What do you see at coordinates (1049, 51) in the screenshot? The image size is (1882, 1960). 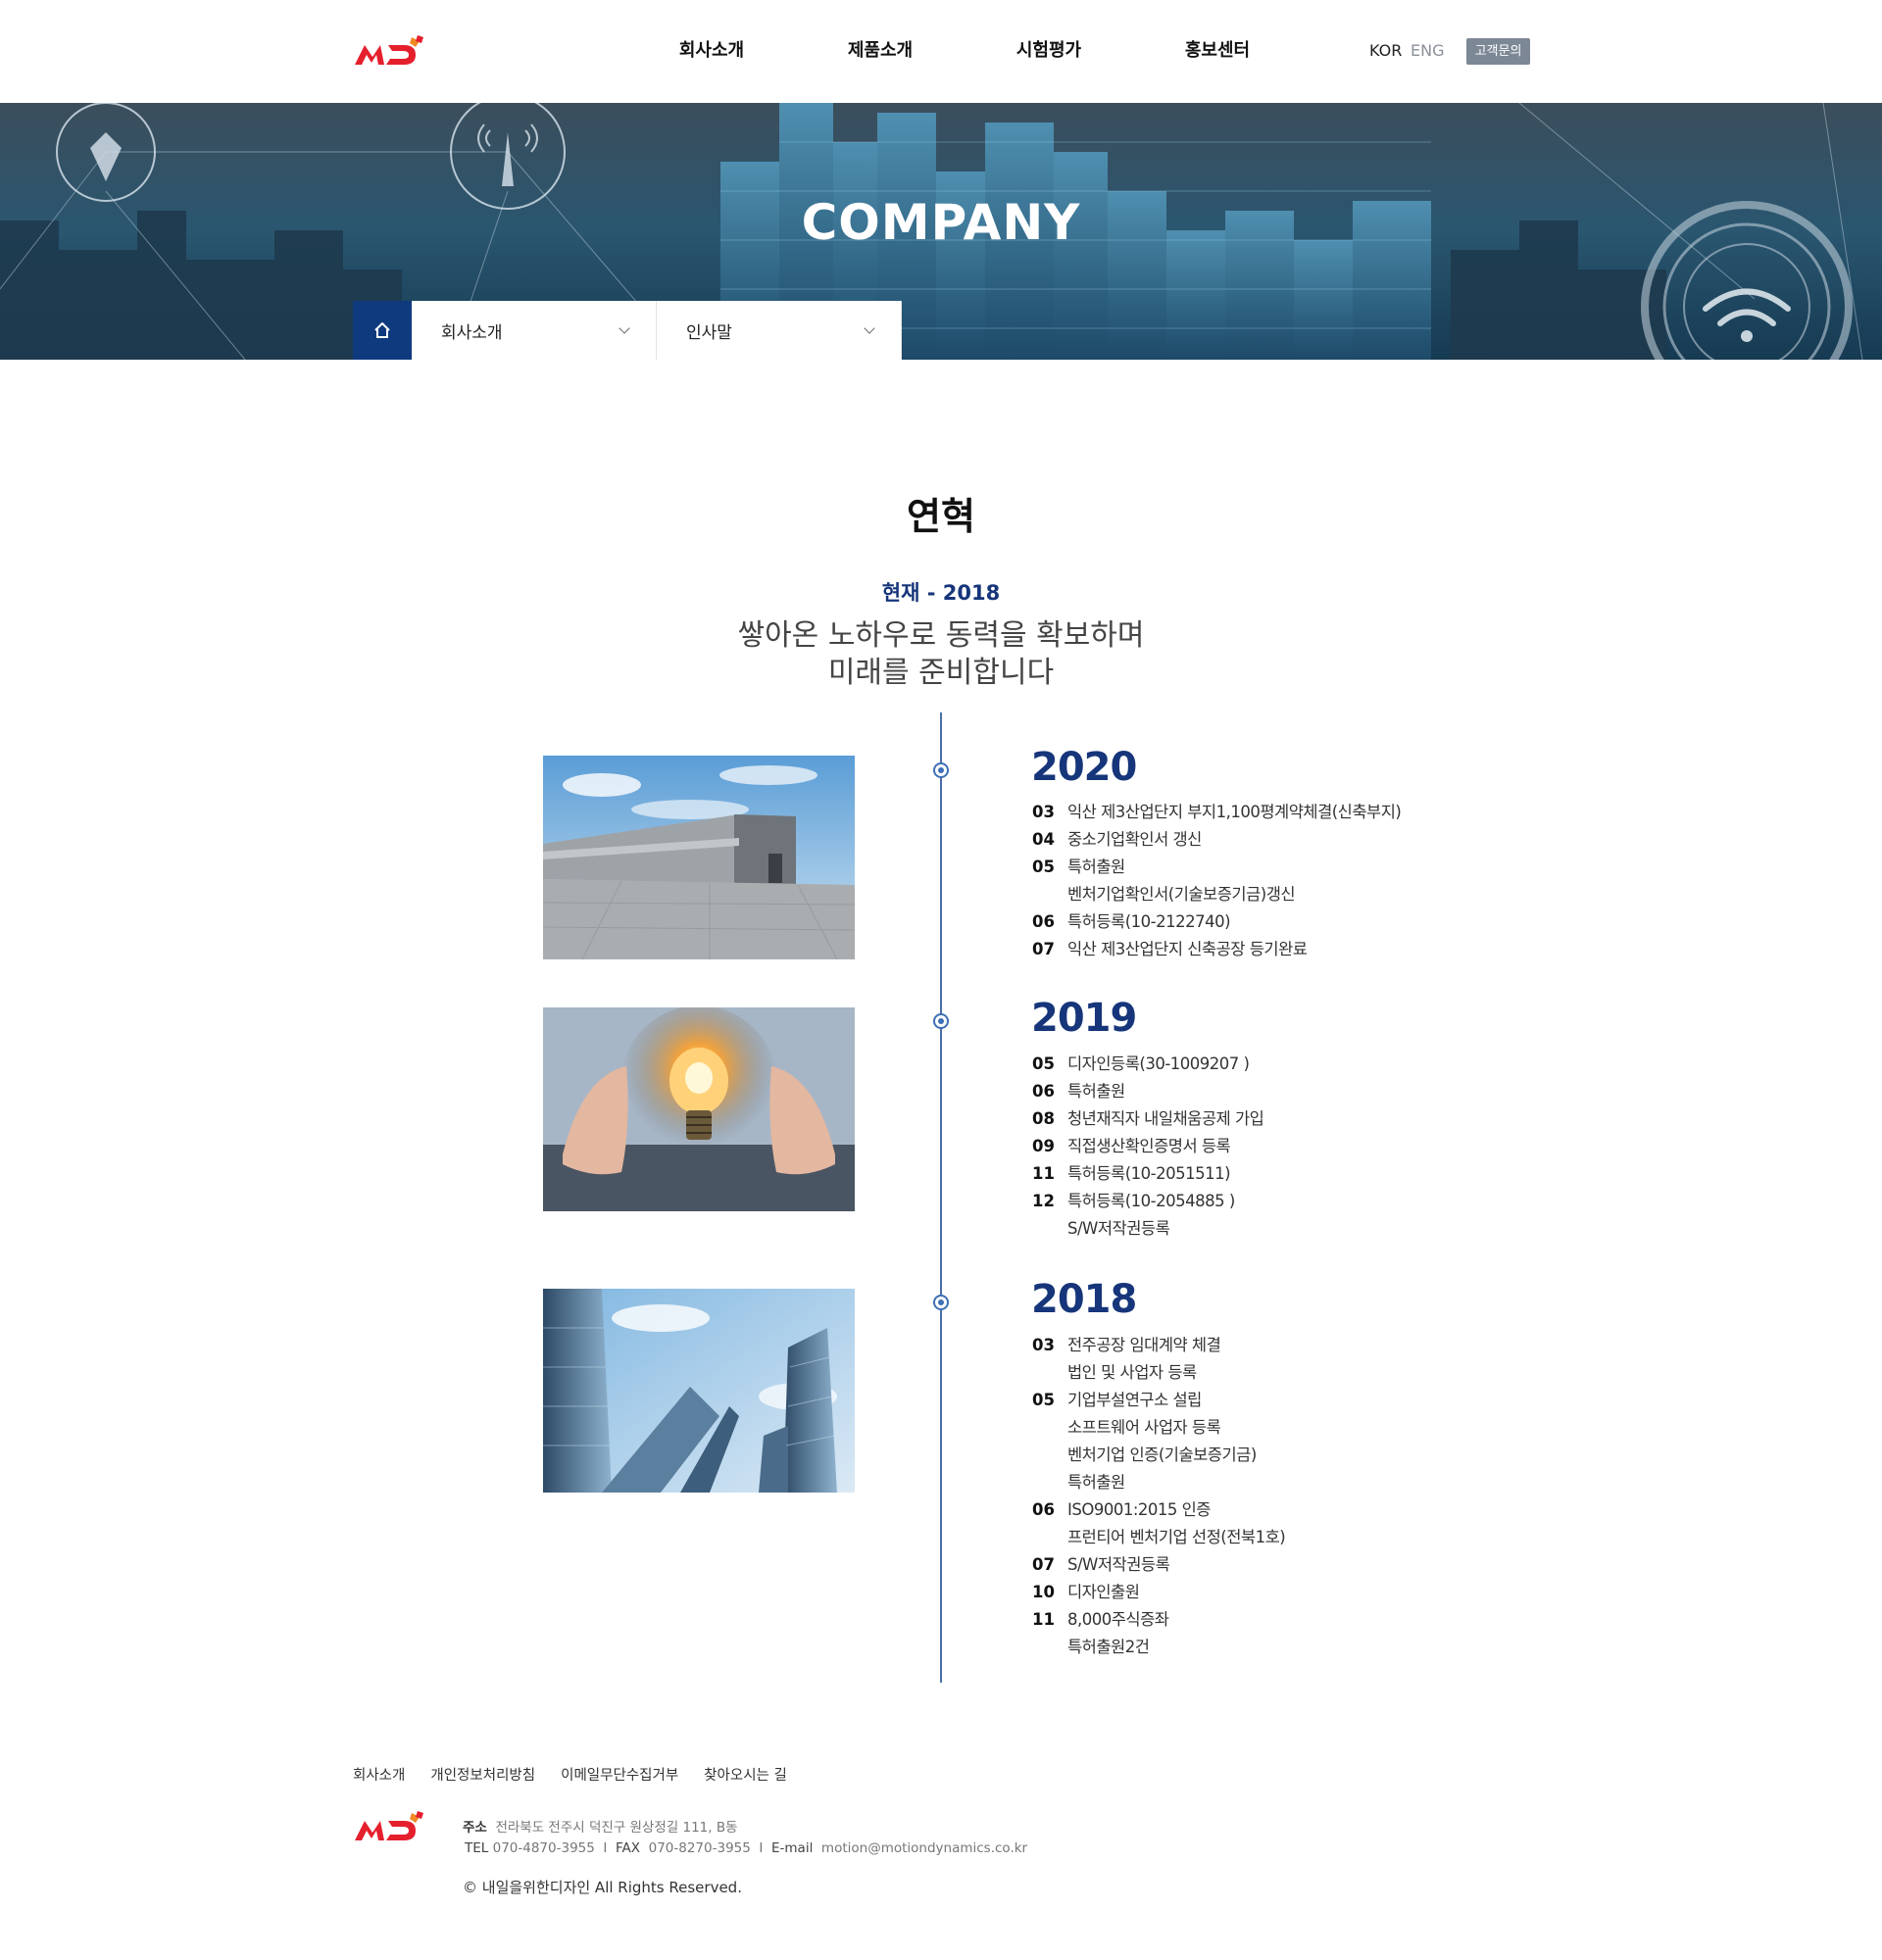 I see `nav-testing: 시험평가` at bounding box center [1049, 51].